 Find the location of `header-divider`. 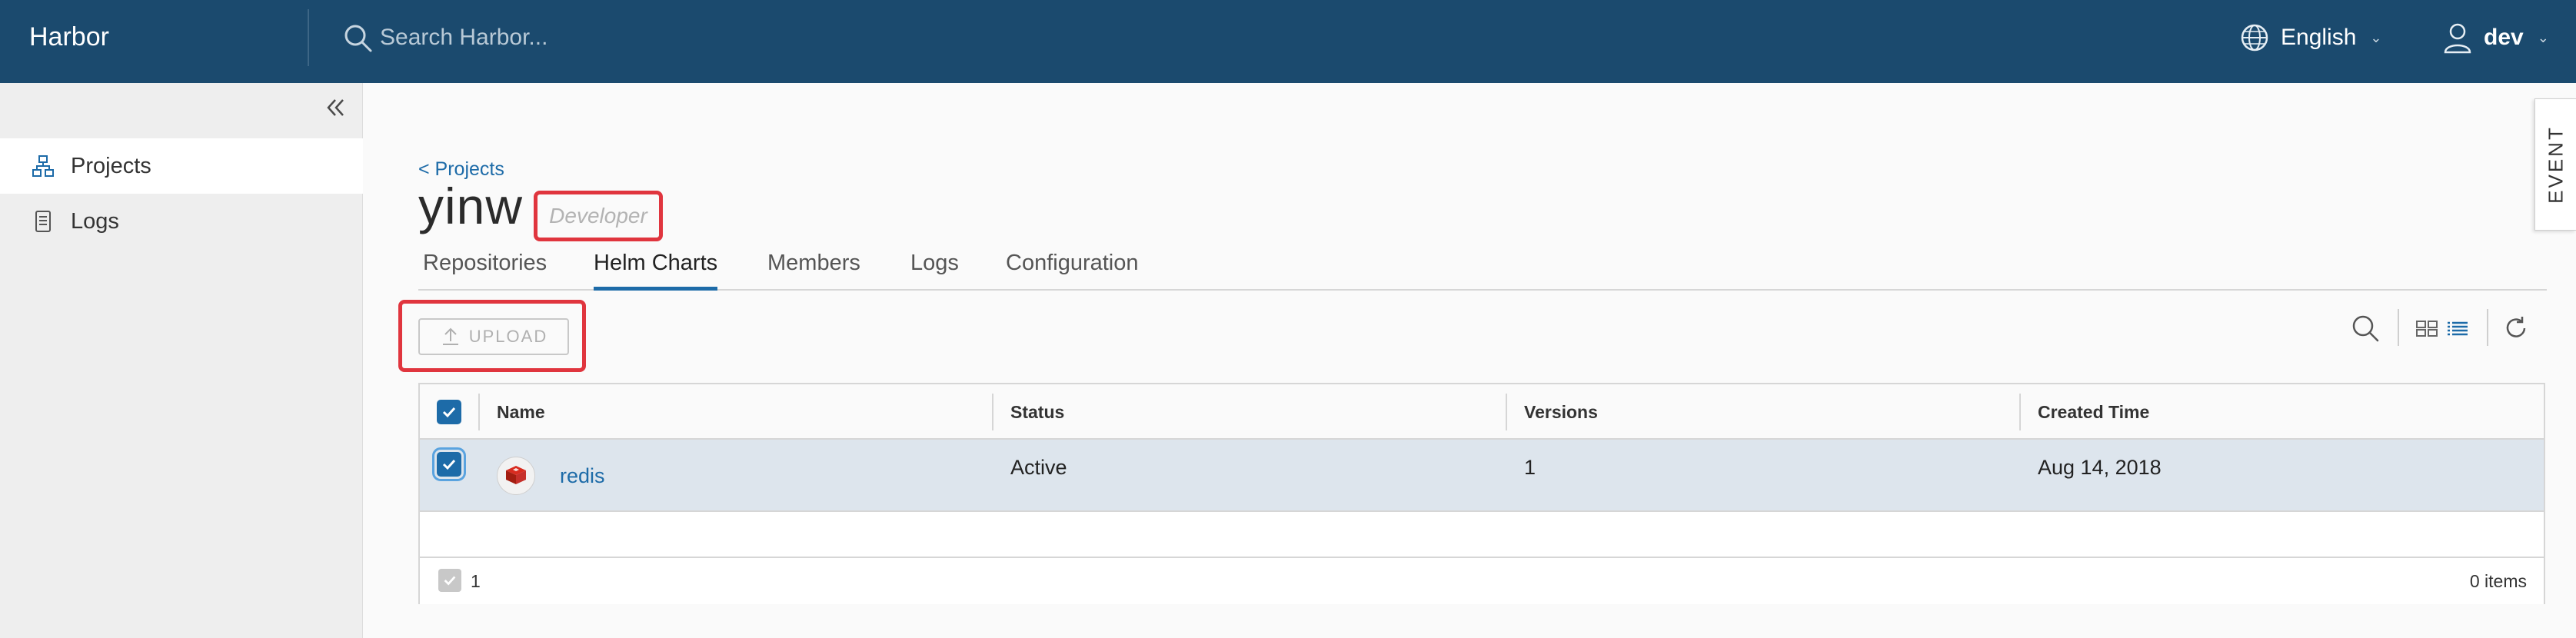

header-divider is located at coordinates (308, 37).